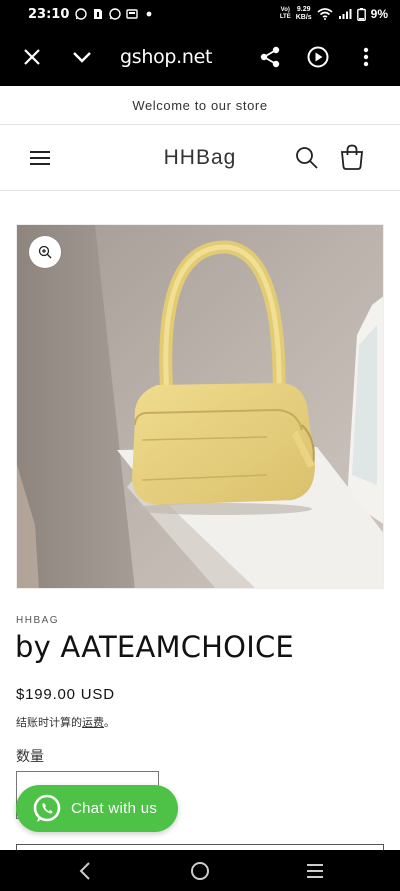  What do you see at coordinates (38, 620) in the screenshot?
I see `product-vendor: HHBAG` at bounding box center [38, 620].